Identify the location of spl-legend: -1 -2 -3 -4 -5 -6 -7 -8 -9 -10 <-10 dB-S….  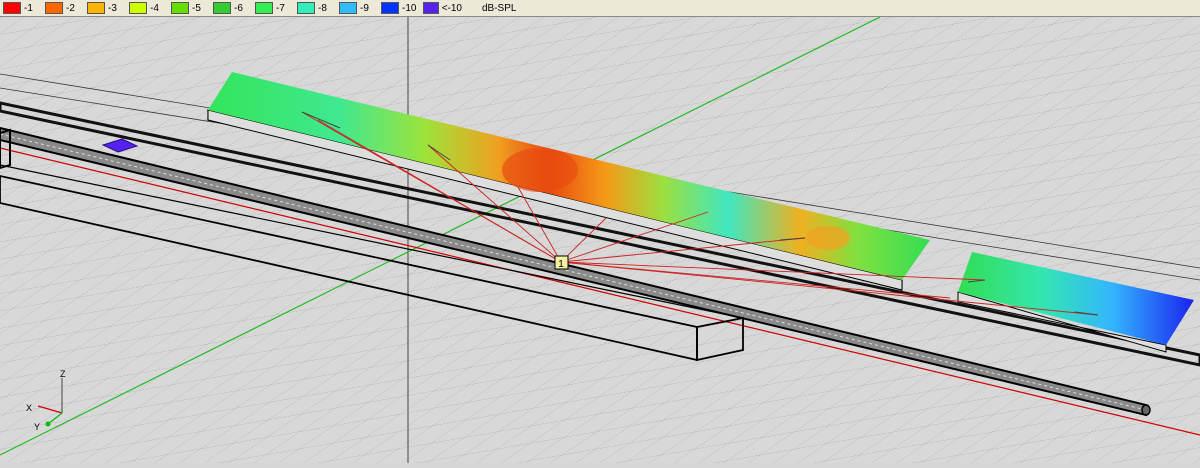
(600, 8).